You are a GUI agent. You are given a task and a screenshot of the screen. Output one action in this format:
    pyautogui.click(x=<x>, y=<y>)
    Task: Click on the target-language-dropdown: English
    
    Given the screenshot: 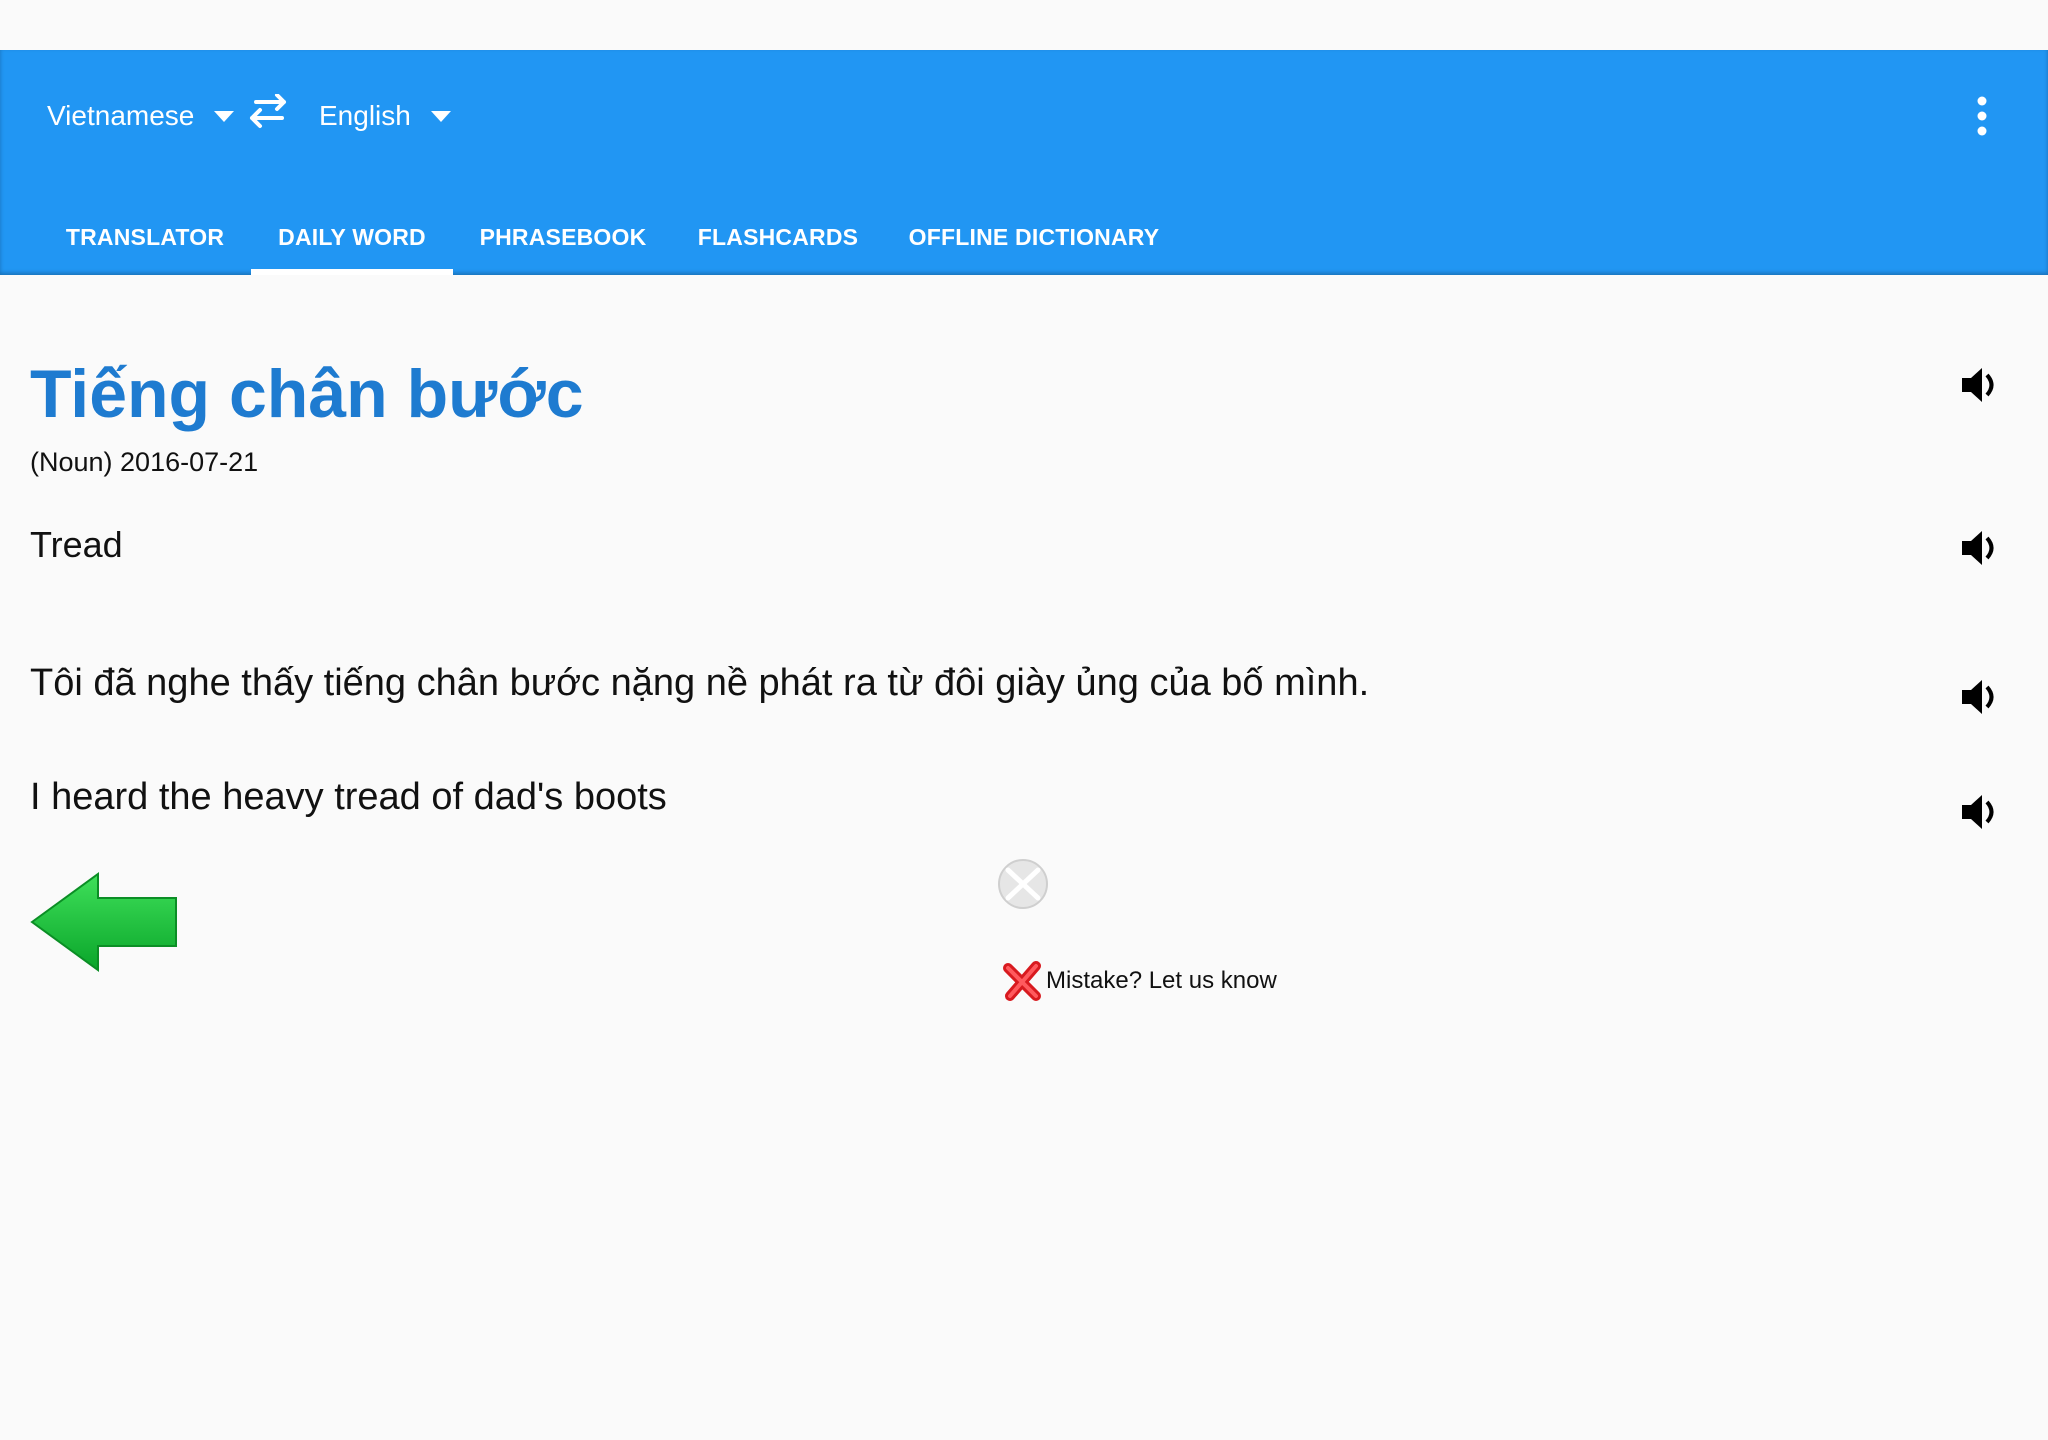 What is the action you would take?
    pyautogui.click(x=385, y=116)
    